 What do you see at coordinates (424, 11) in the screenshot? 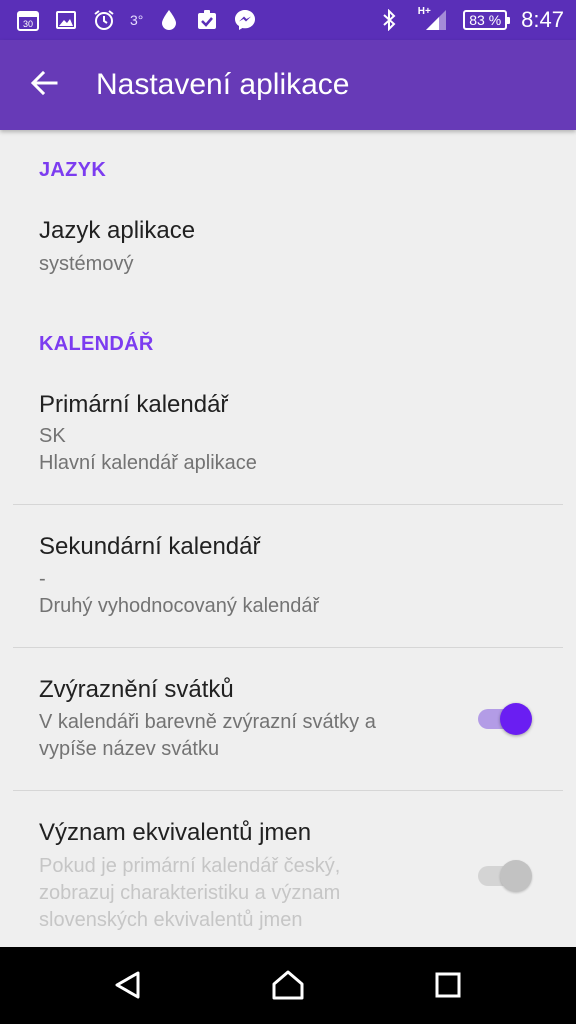
I see `network-type-text: H+` at bounding box center [424, 11].